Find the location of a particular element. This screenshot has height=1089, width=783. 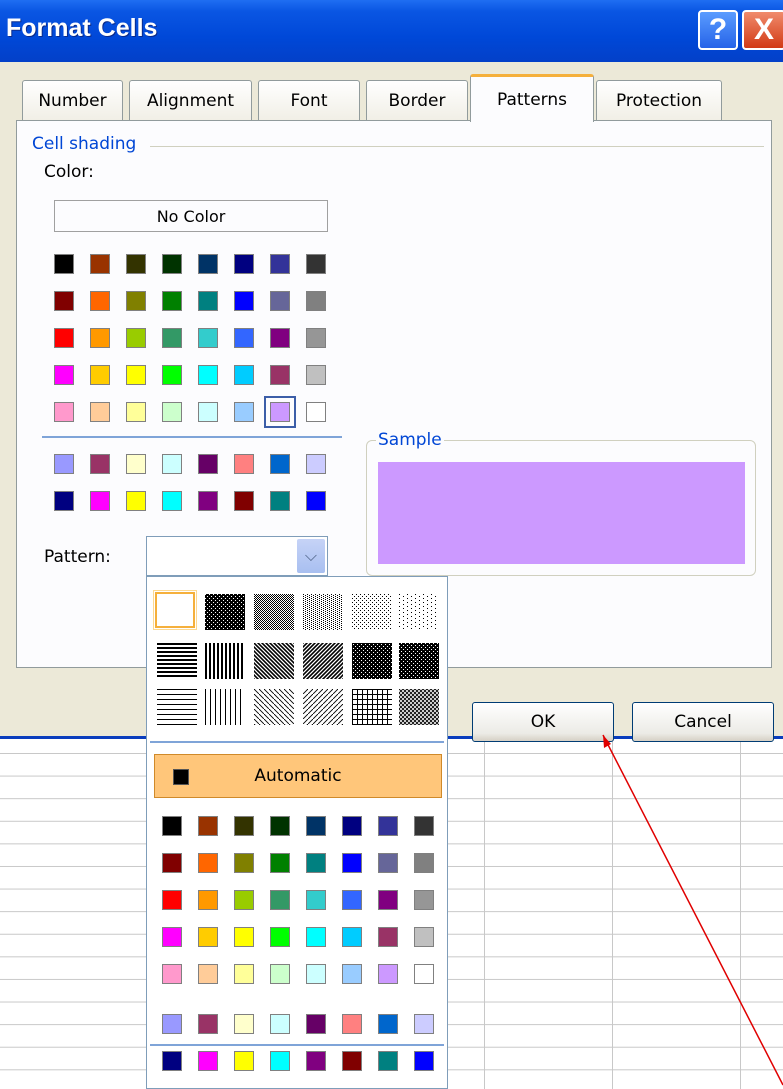

pattern-thick-crosshatch is located at coordinates (419, 661).